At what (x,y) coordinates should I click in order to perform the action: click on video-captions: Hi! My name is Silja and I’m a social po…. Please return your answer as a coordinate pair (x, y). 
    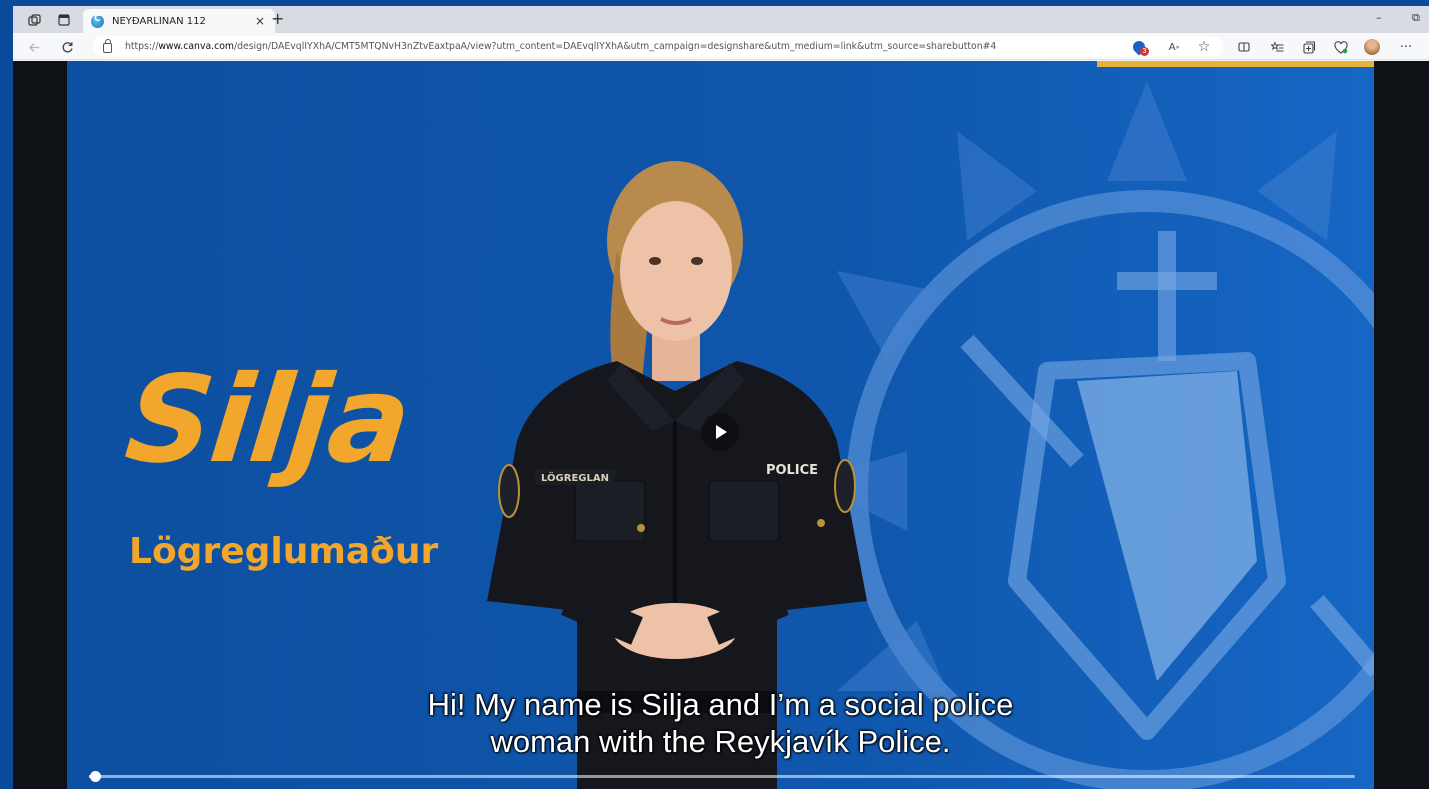
    Looking at the image, I should click on (720, 723).